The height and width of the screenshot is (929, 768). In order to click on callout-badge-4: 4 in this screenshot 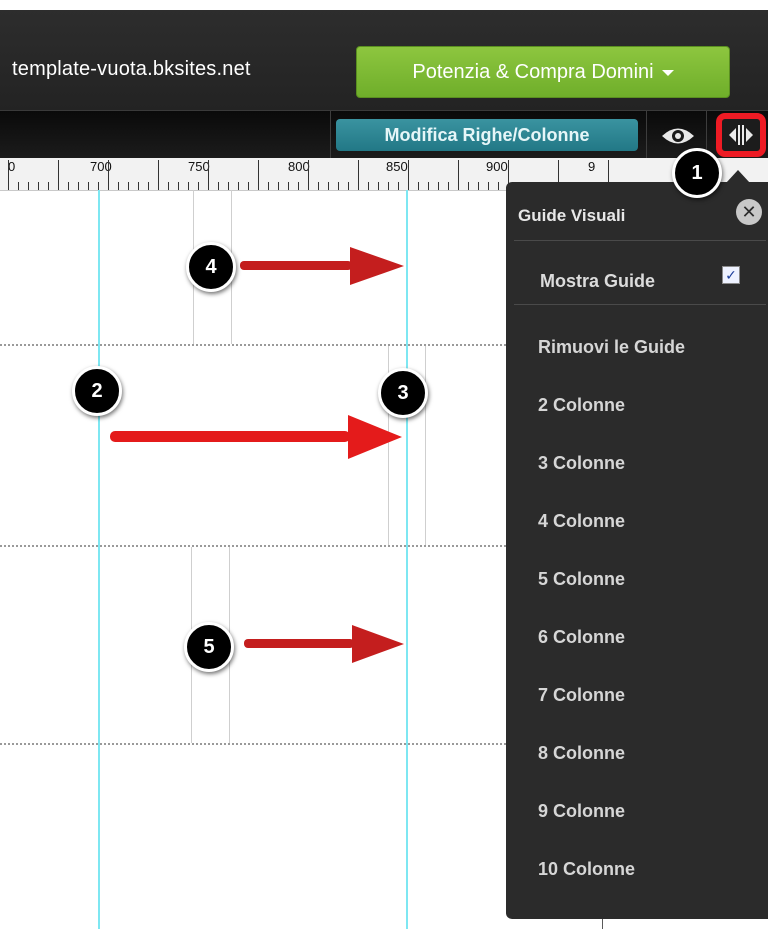, I will do `click(211, 267)`.